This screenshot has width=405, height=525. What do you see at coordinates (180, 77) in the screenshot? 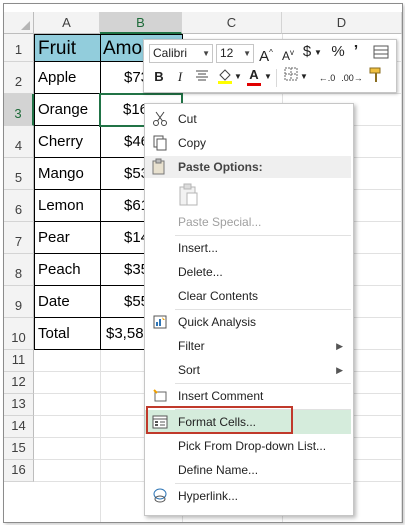
I see `italic-button: I` at bounding box center [180, 77].